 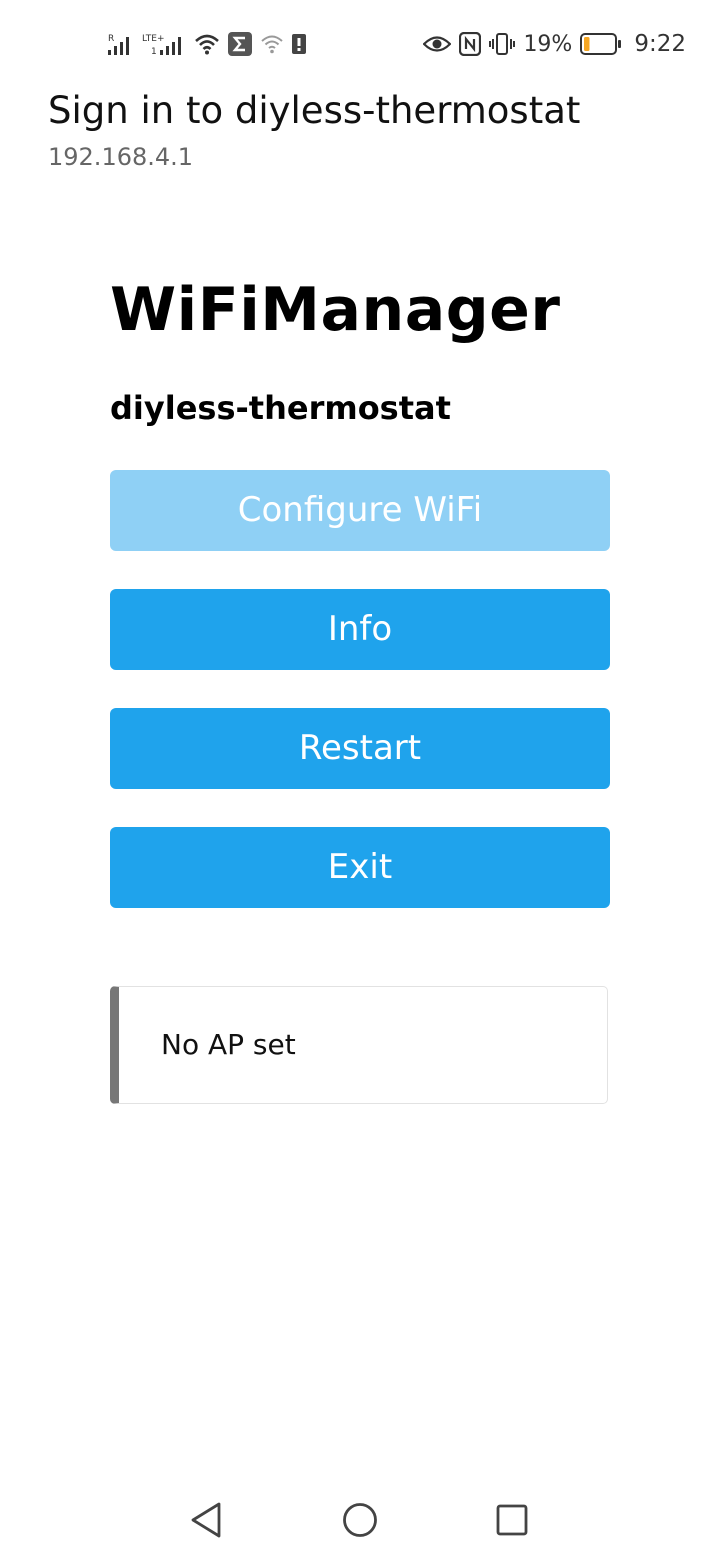 I want to click on navigation-bar, so click(x=360, y=1520).